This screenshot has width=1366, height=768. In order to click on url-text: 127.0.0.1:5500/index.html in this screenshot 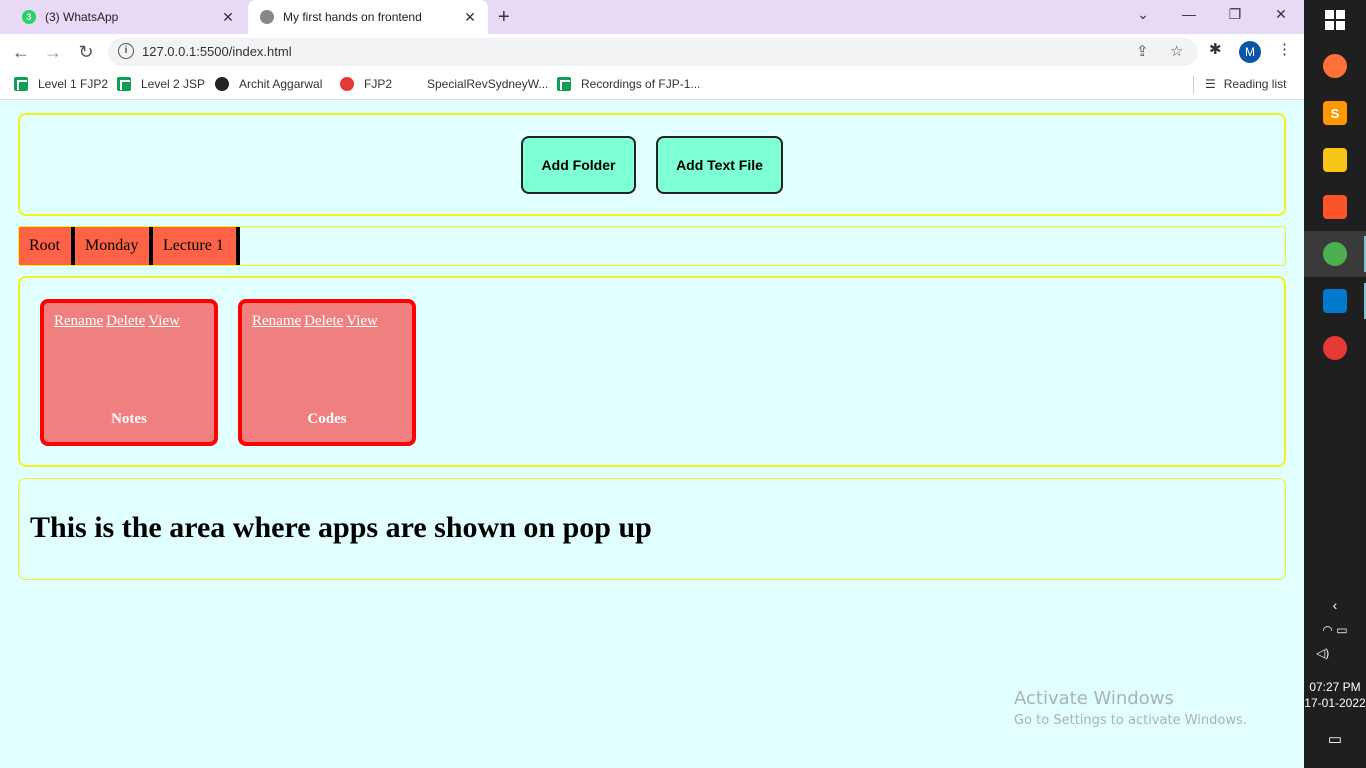, I will do `click(217, 51)`.